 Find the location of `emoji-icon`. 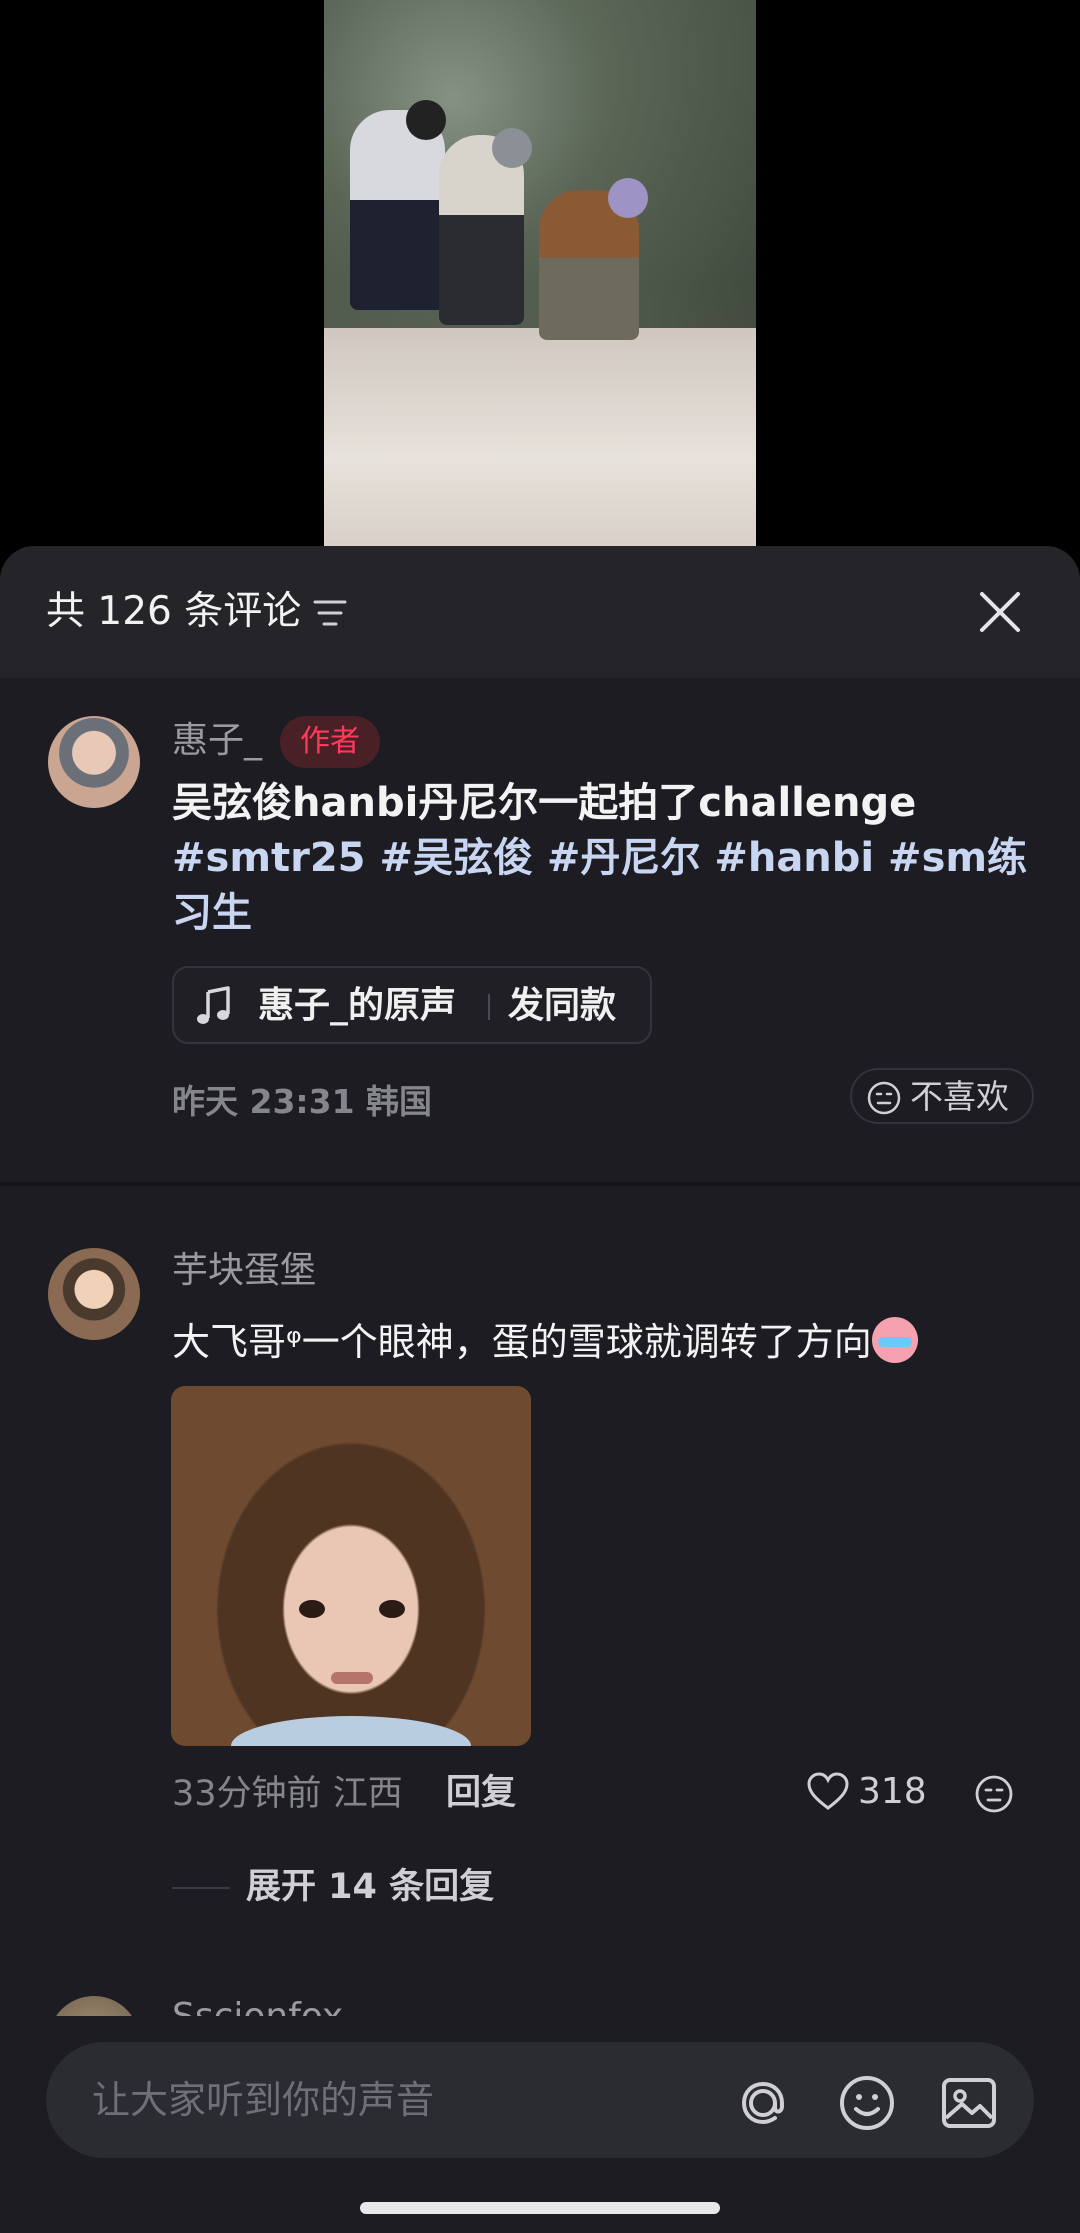

emoji-icon is located at coordinates (867, 2103).